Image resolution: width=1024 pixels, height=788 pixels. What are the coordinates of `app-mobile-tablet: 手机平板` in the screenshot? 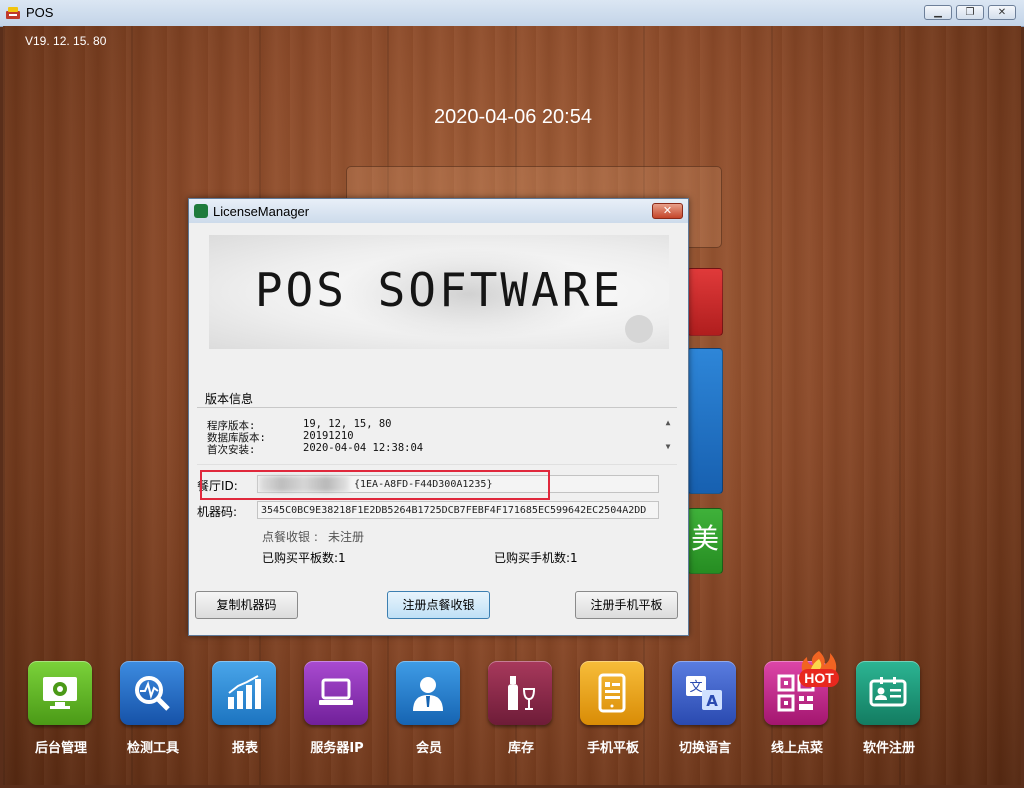 It's located at (613, 716).